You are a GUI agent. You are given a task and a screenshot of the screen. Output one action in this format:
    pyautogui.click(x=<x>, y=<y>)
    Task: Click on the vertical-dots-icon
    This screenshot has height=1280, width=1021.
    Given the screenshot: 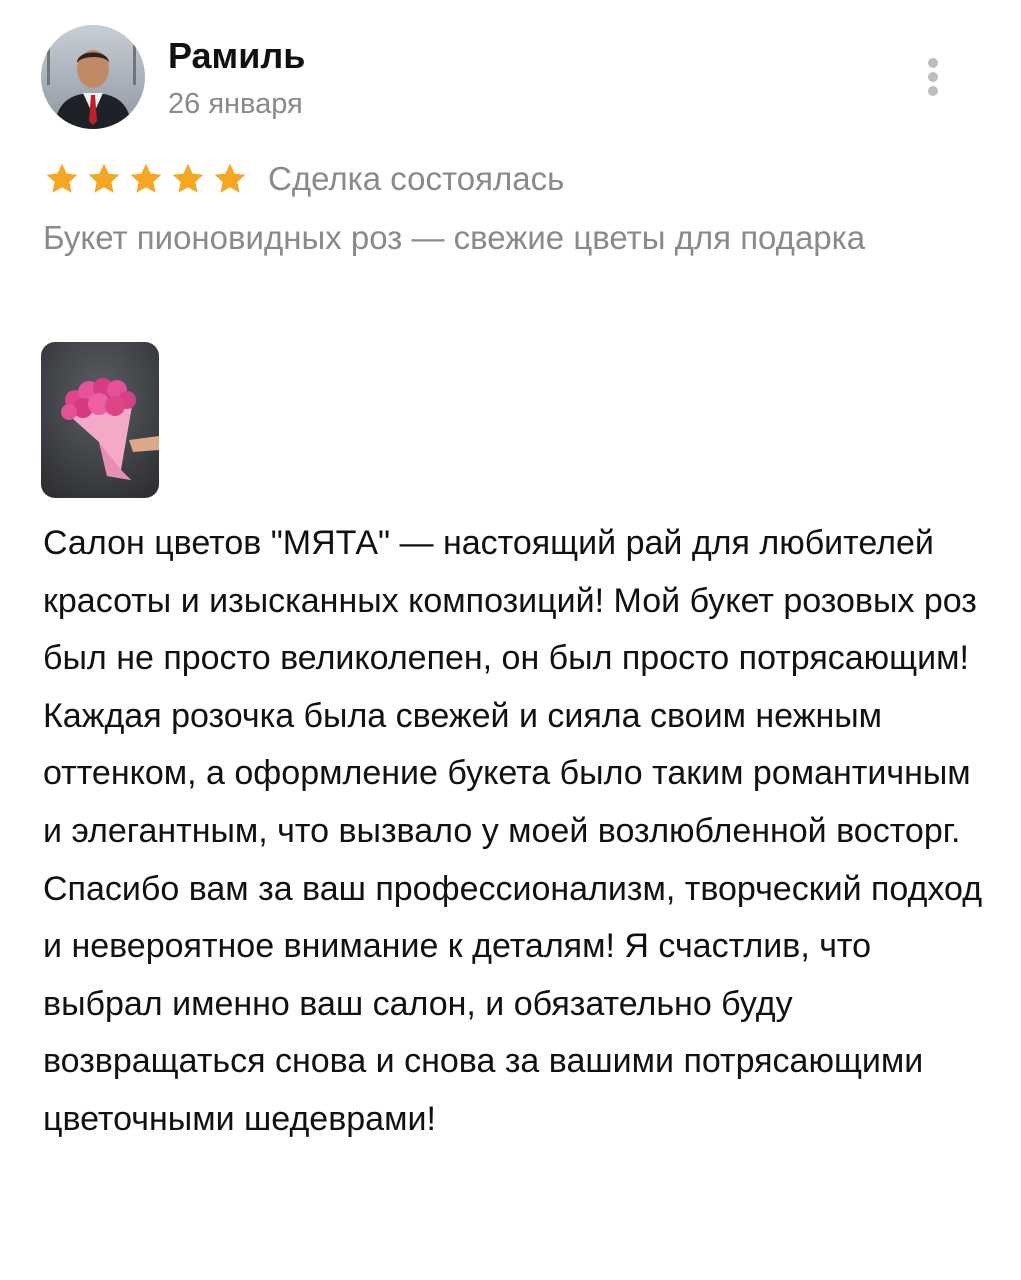 What is the action you would take?
    pyautogui.click(x=933, y=63)
    